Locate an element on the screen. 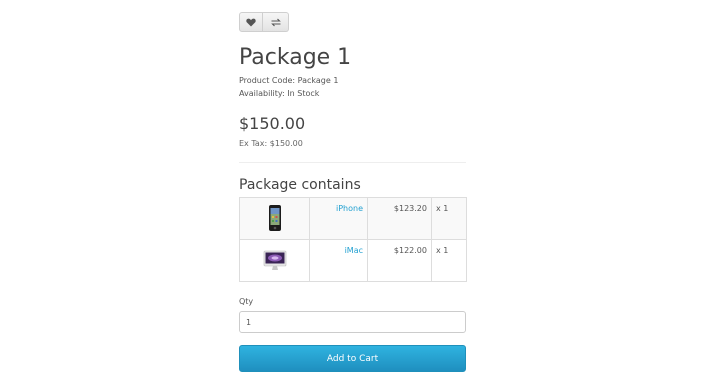 The height and width of the screenshot is (380, 710). qty-label: Qty is located at coordinates (246, 301).